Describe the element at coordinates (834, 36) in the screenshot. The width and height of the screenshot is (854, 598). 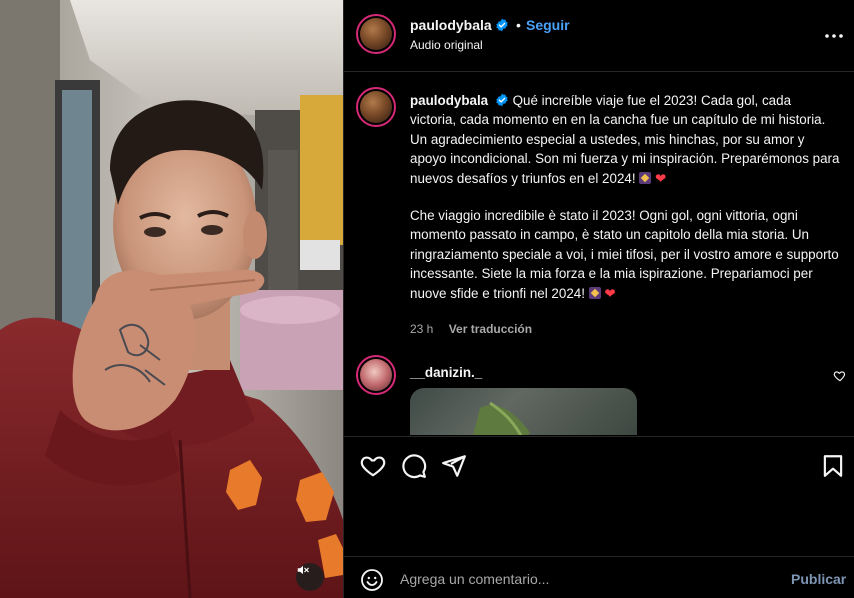
I see `more-options-icon` at that location.